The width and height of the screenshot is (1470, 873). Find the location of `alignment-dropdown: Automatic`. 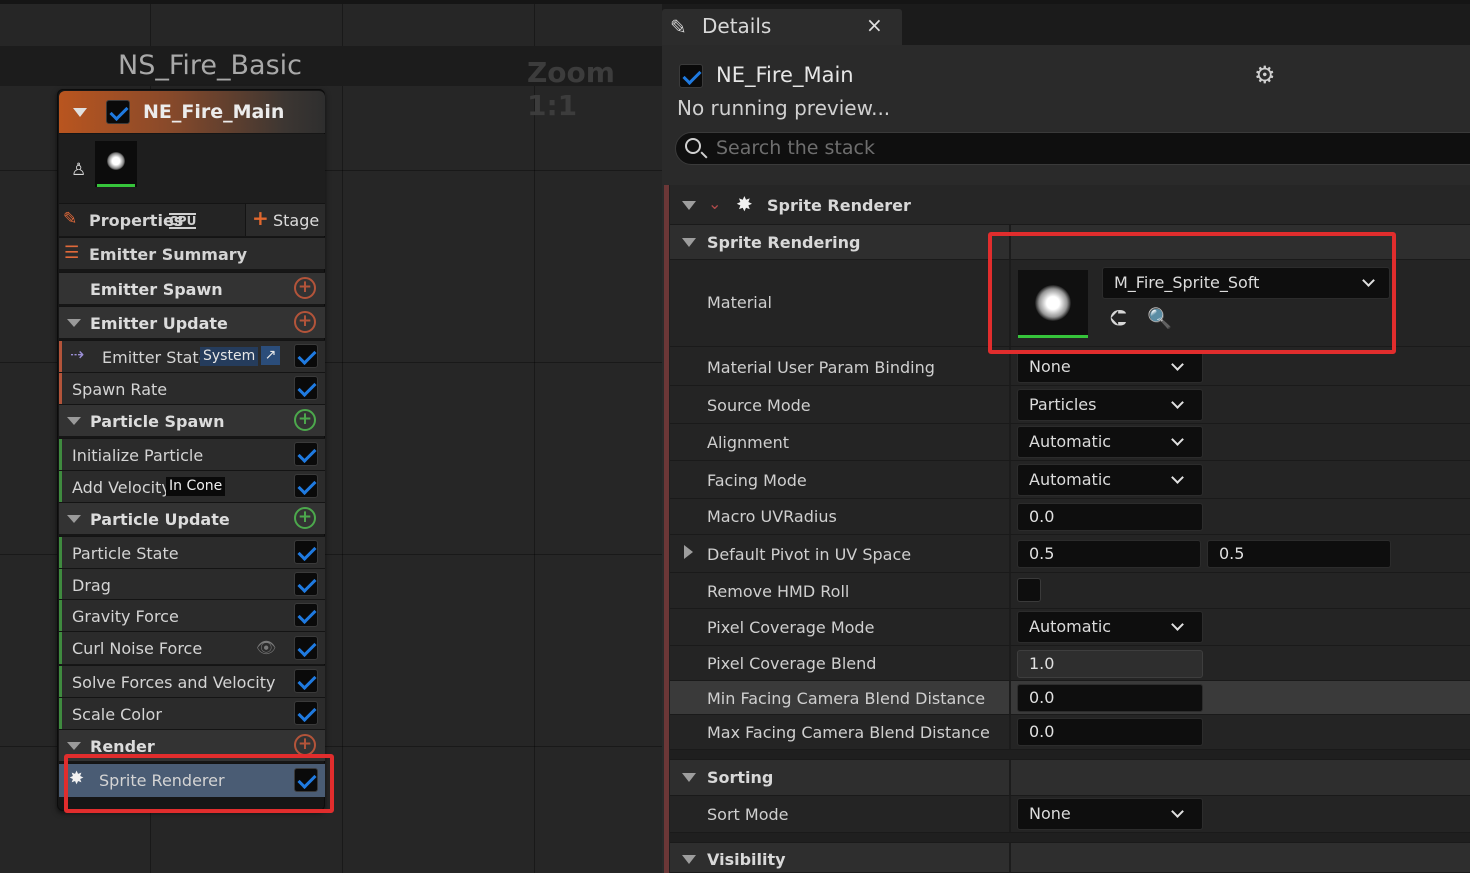

alignment-dropdown: Automatic is located at coordinates (1110, 442).